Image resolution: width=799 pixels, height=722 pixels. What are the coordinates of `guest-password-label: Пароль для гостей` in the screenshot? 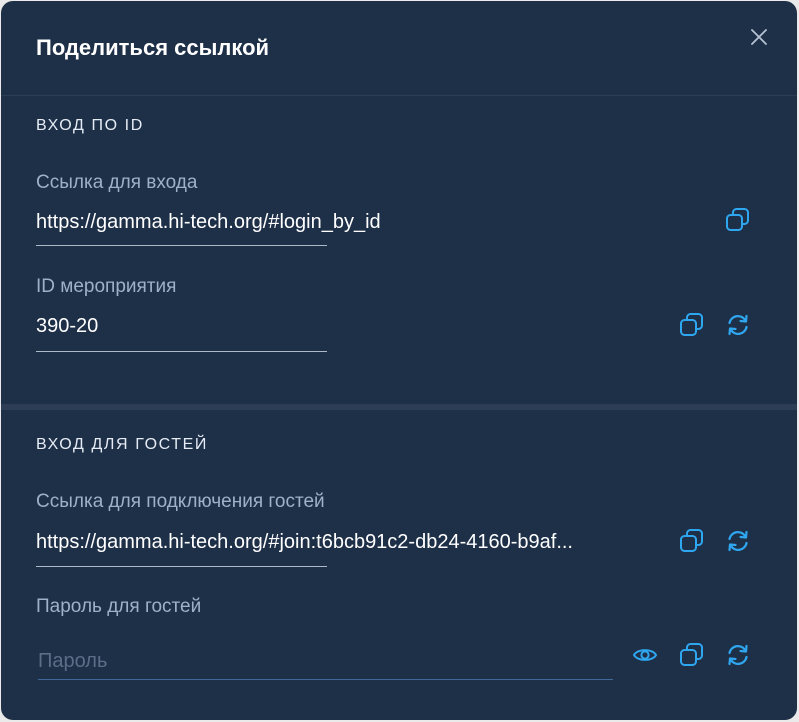 It's located at (119, 606).